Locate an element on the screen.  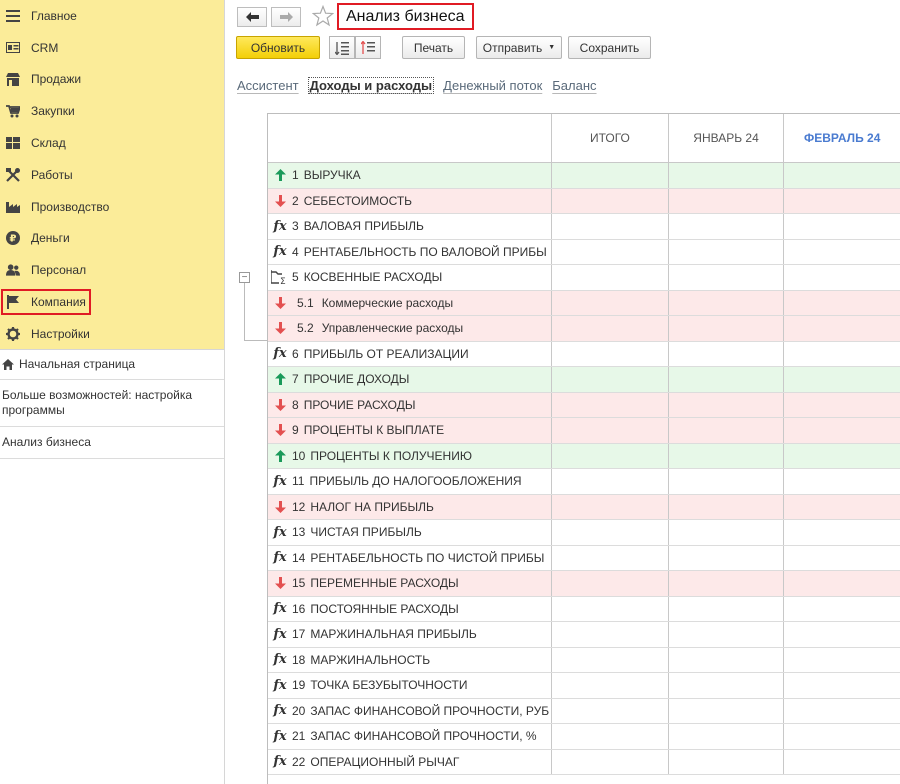
row-indicator-cell: 7 ПРОЧИЕ ДОХОДЫ is located at coordinates (410, 379).